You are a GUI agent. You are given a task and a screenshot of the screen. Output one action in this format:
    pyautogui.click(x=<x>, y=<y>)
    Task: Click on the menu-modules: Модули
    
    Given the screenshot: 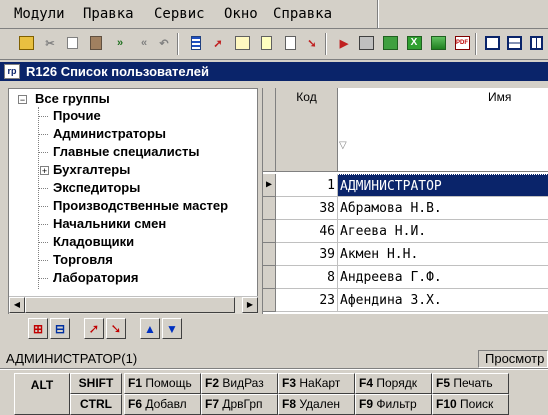 What is the action you would take?
    pyautogui.click(x=39, y=14)
    